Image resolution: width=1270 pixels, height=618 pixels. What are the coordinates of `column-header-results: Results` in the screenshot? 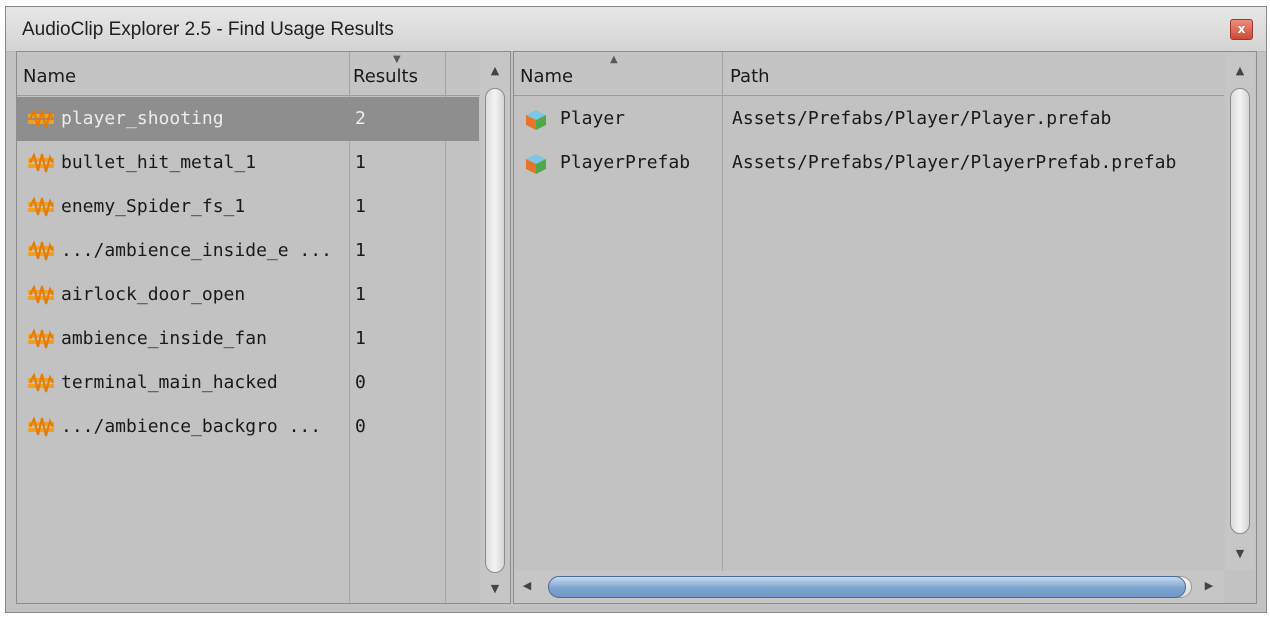 It's located at (382, 74).